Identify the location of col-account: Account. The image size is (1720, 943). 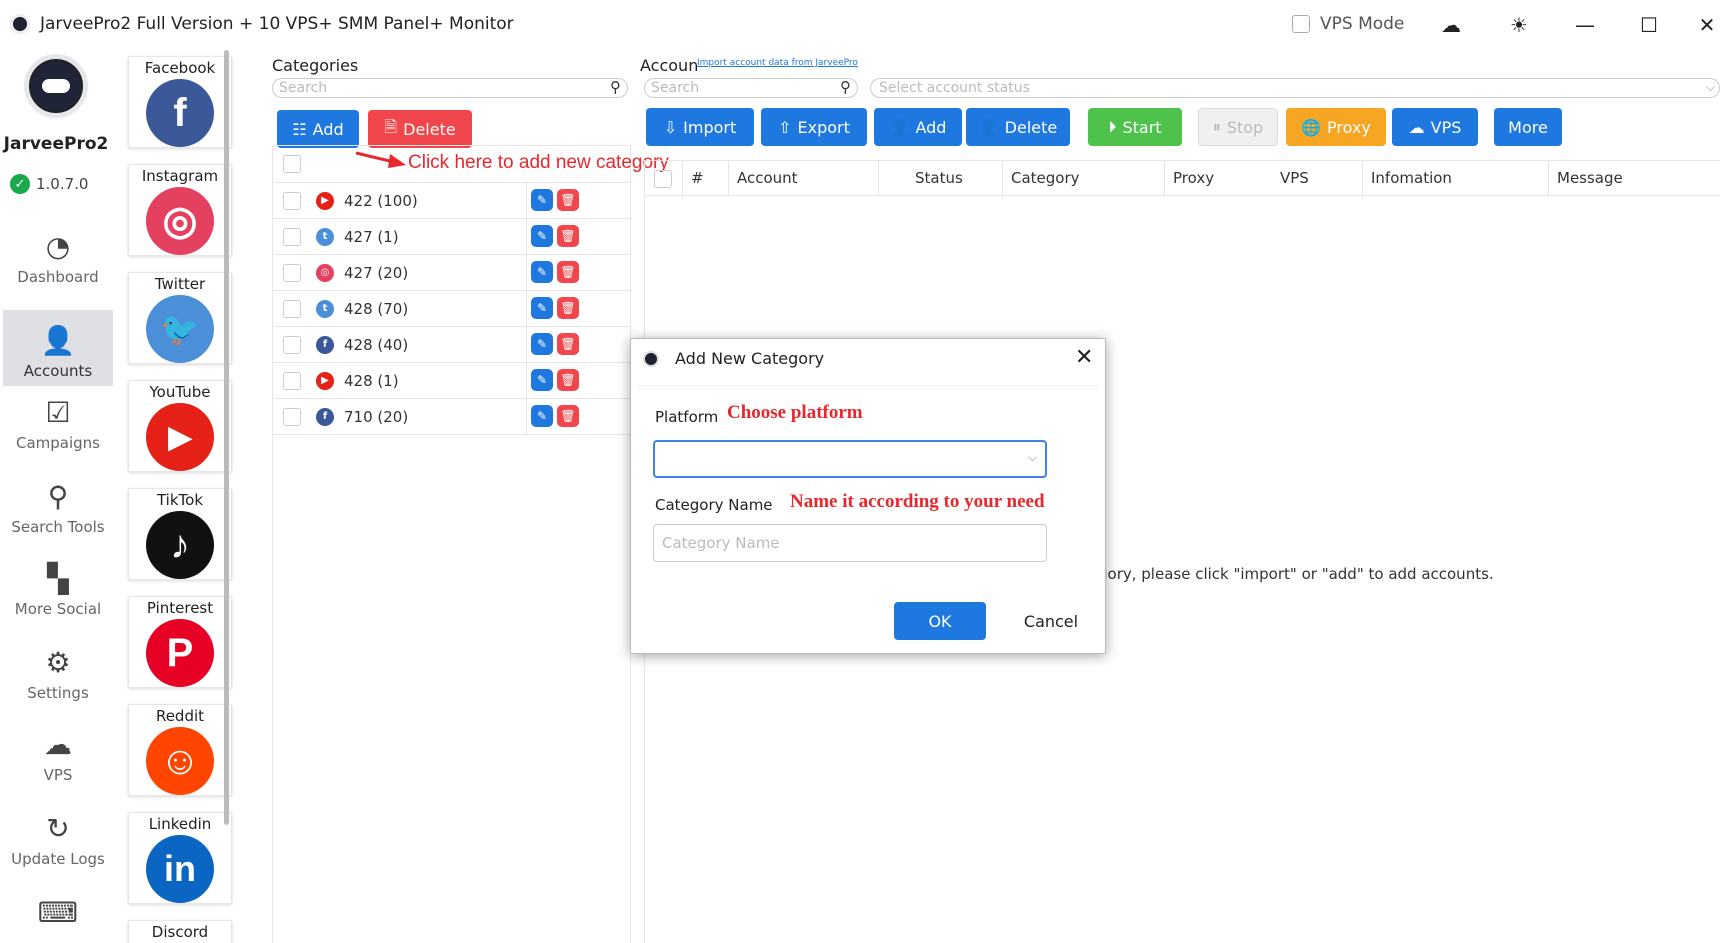
(803, 179).